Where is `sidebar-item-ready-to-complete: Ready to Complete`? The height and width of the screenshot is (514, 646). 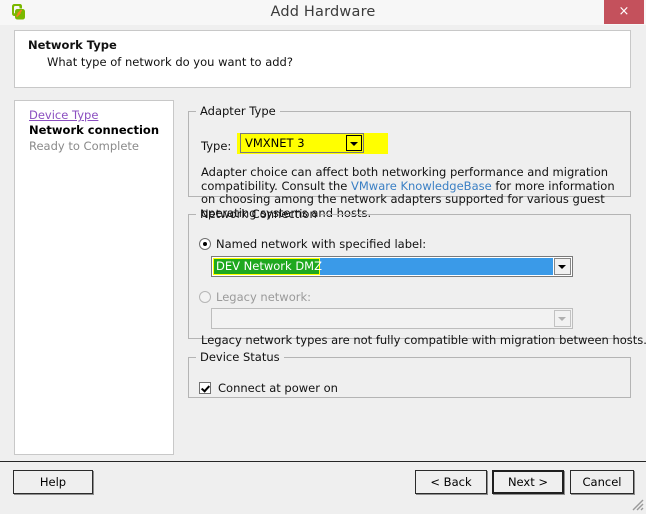
sidebar-item-ready-to-complete: Ready to Complete is located at coordinates (84, 146).